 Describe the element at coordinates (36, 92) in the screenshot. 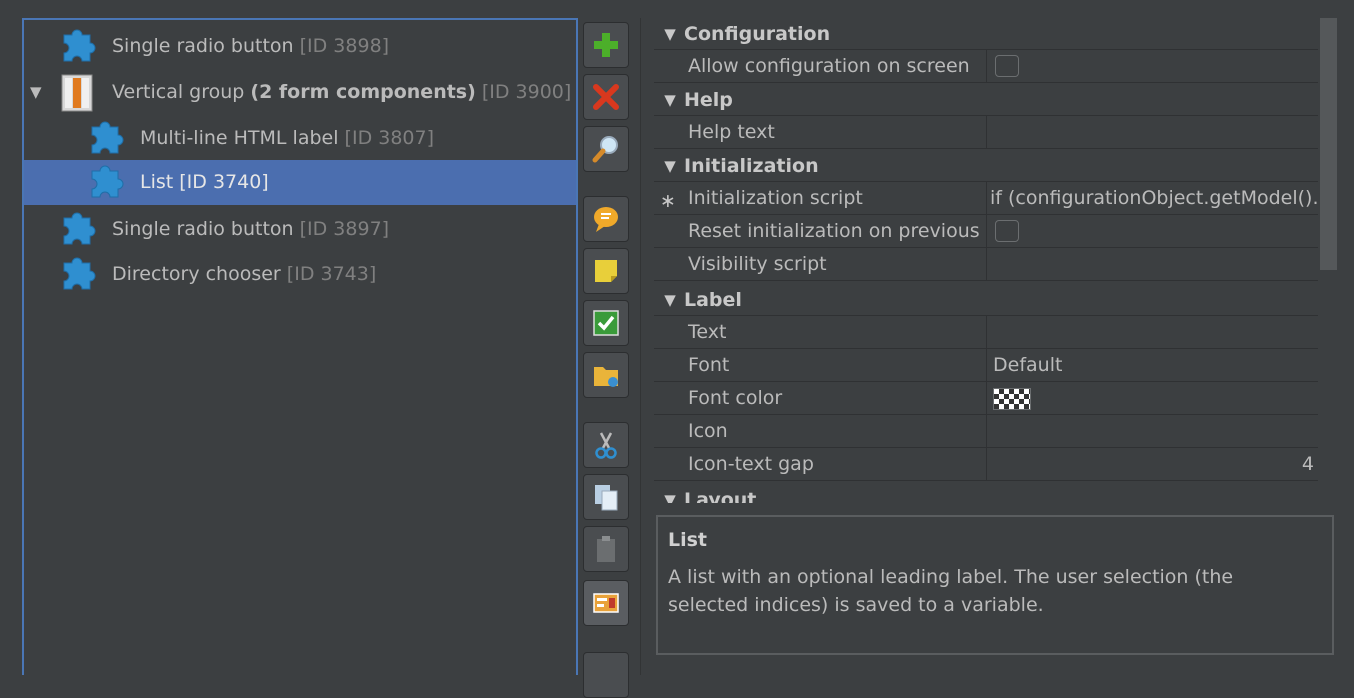

I see `expand-triangle-icon: ▼` at that location.